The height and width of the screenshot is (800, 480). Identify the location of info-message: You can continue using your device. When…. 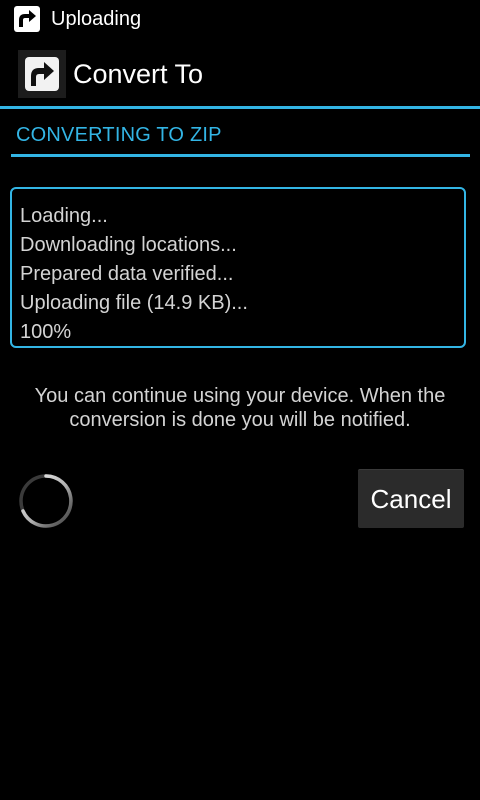
(240, 408).